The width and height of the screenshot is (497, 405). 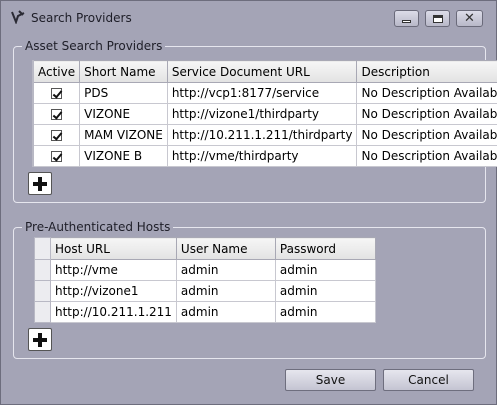 I want to click on title-bar: Search Providers ✕, so click(x=248, y=17).